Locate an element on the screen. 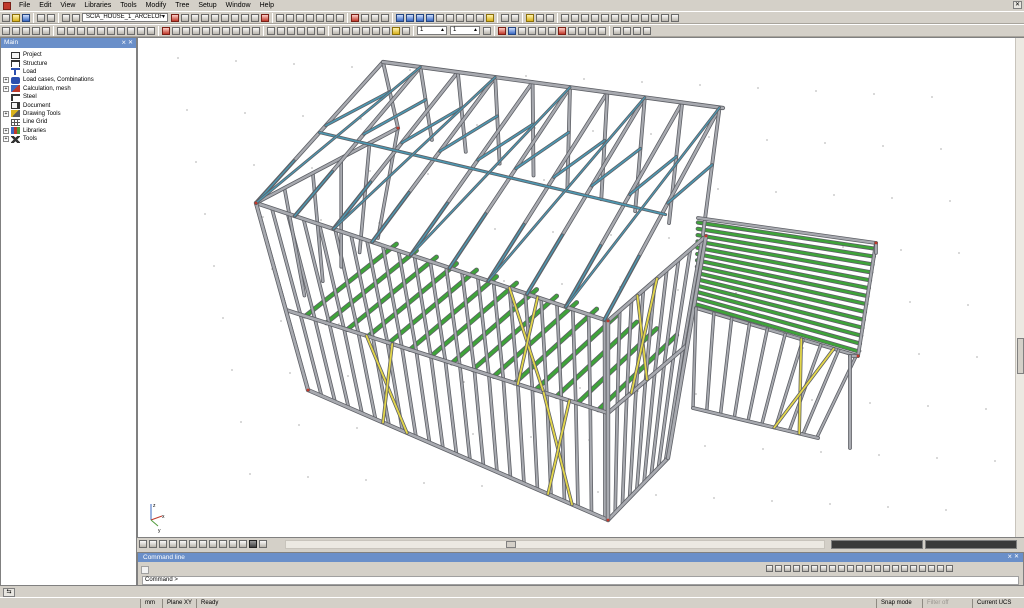 This screenshot has width=1024, height=608. window-duplicate-icon is located at coordinates (595, 17).